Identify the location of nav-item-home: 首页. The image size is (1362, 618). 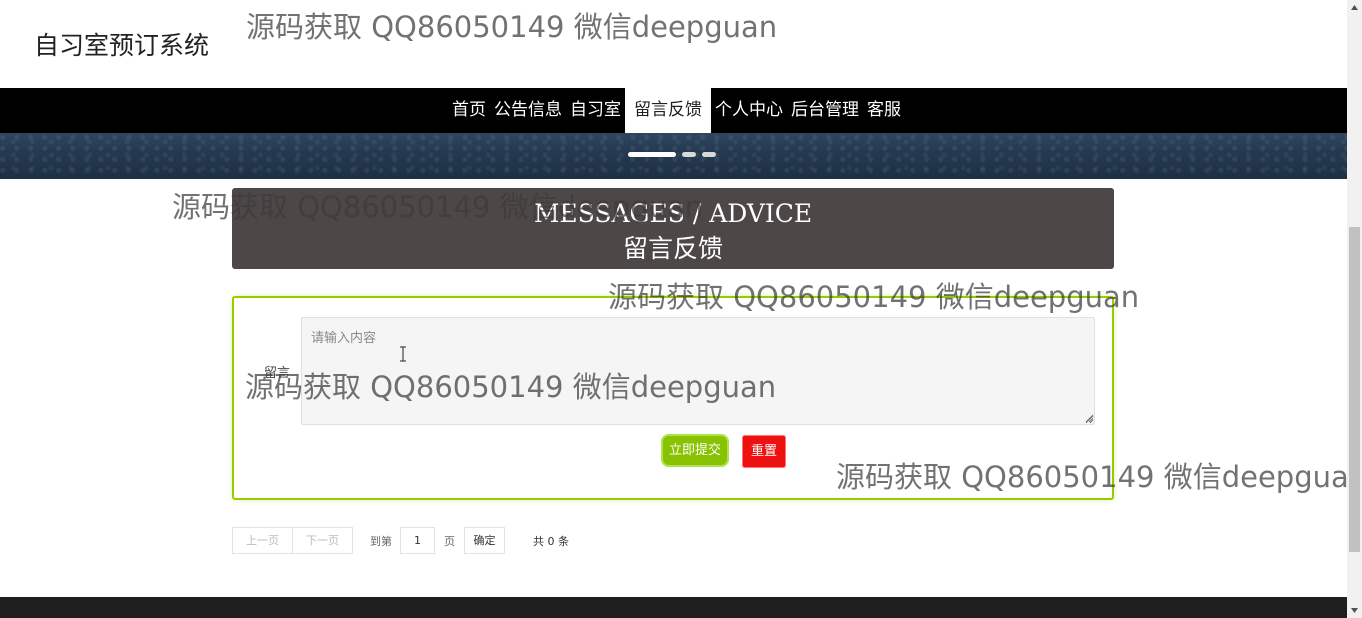
(469, 110).